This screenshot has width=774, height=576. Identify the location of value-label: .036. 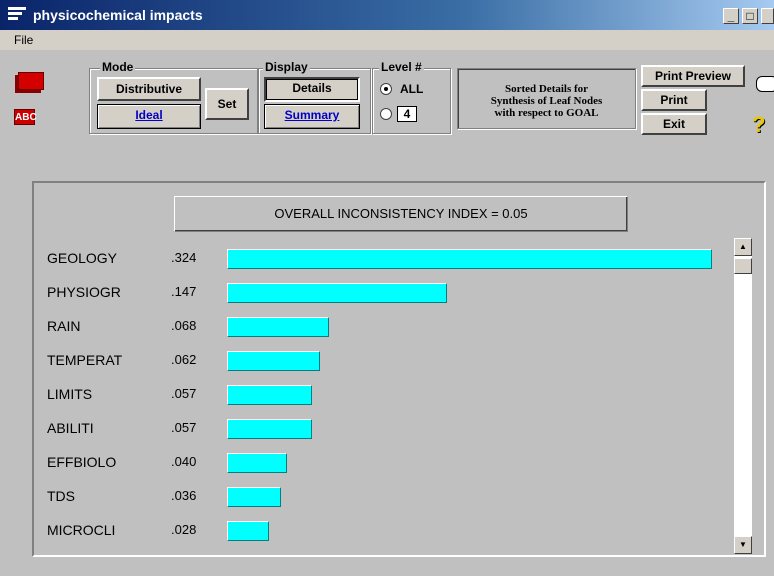
(184, 495).